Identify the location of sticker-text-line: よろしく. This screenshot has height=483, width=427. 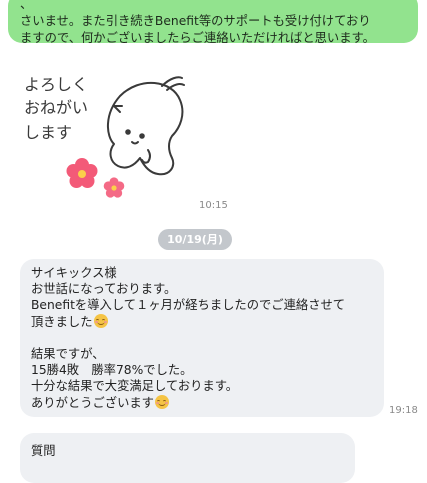
(56, 84).